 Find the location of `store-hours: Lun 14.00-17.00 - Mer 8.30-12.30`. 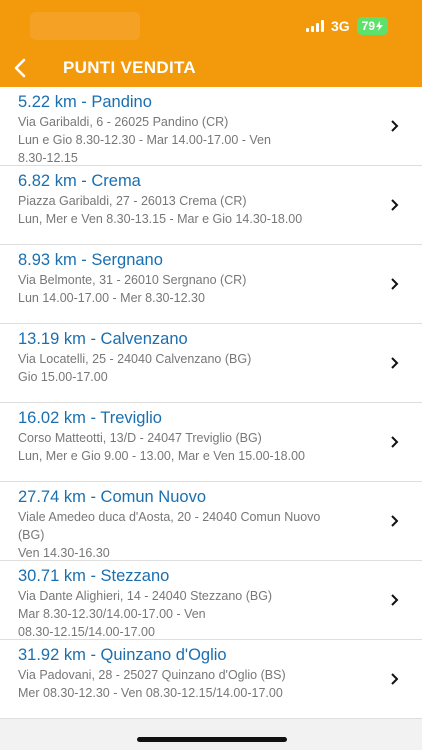

store-hours: Lun 14.00-17.00 - Mer 8.30-12.30 is located at coordinates (111, 298).